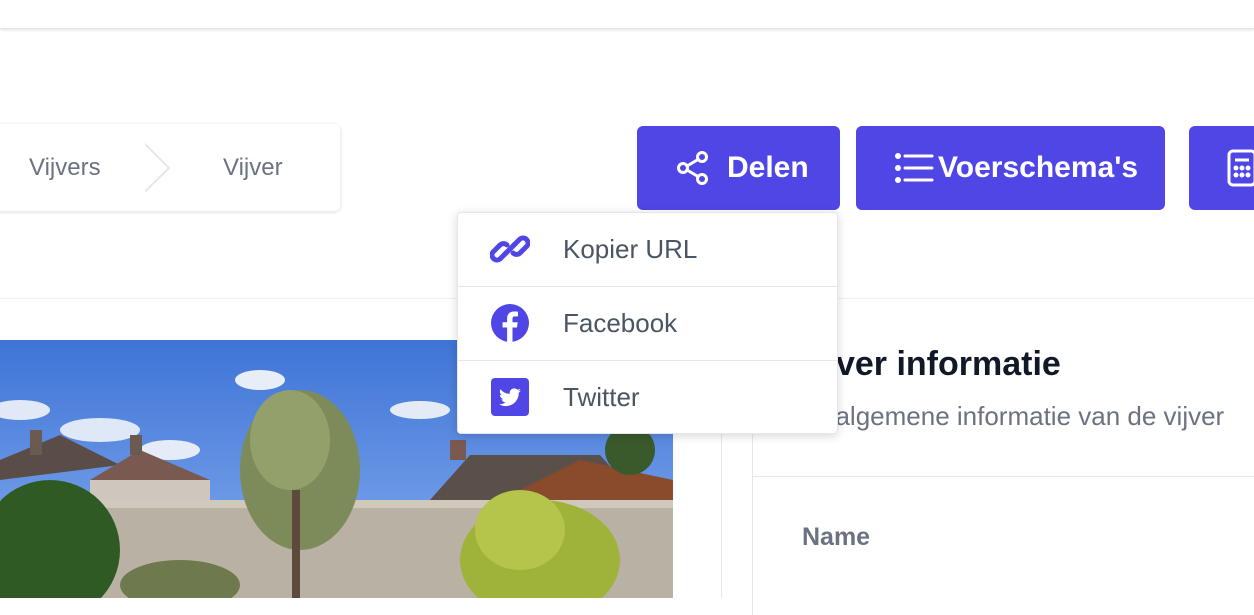  What do you see at coordinates (768, 167) in the screenshot?
I see `share-button-label: Delen` at bounding box center [768, 167].